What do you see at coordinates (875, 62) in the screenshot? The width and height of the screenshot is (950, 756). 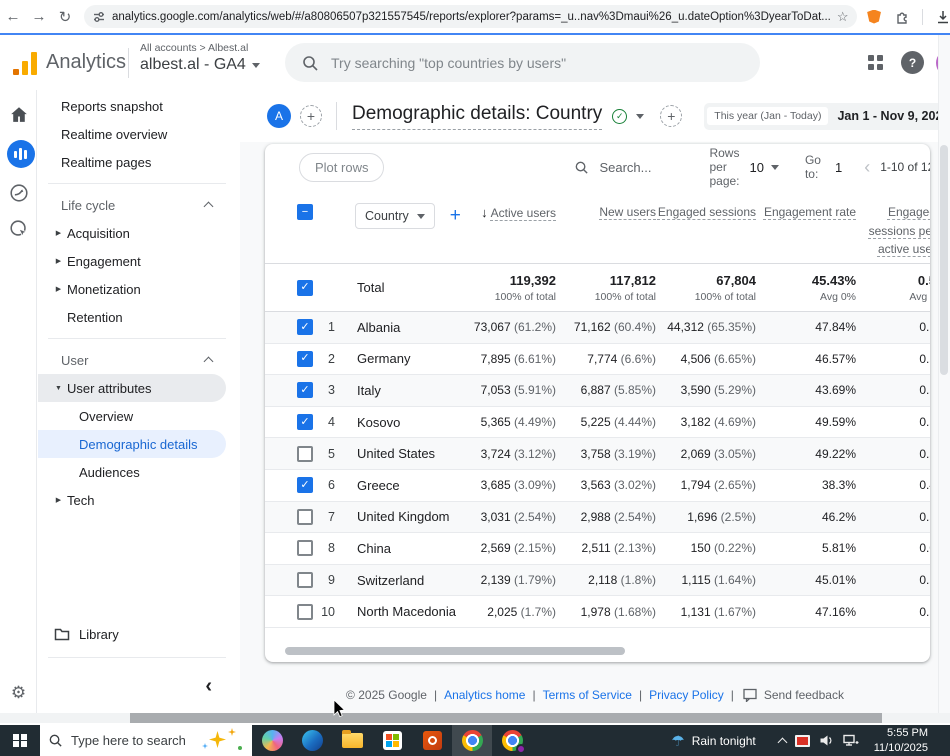 I see `apps-grid-icon` at bounding box center [875, 62].